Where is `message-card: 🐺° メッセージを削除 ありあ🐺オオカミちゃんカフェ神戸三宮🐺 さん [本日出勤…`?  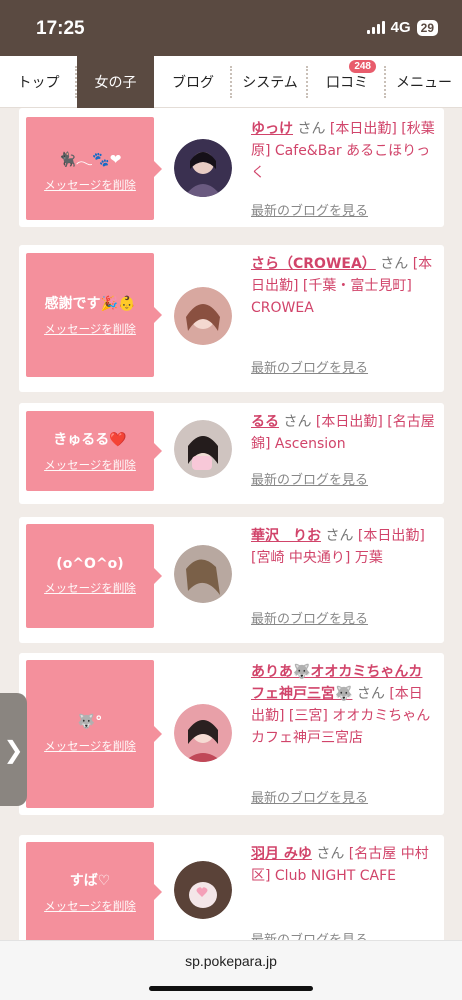 message-card: 🐺° メッセージを削除 ありあ🐺オオカミちゃんカフェ神戸三宮🐺 さん [本日出勤… is located at coordinates (231, 734).